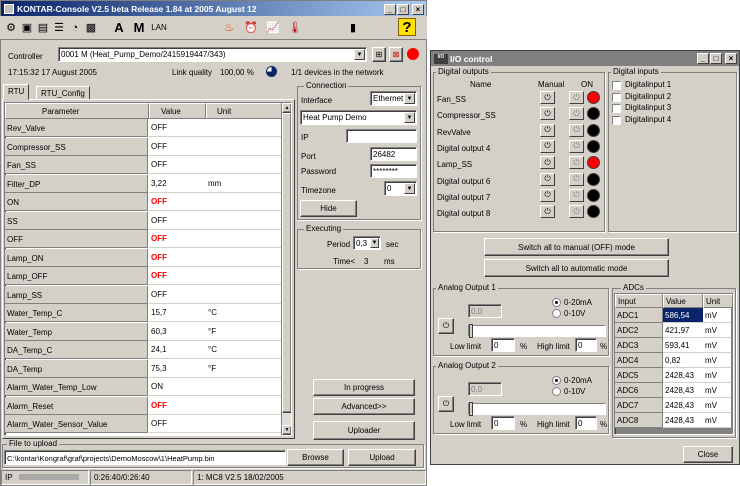  Describe the element at coordinates (244, 111) in the screenshot. I see `grid-header-unit: Unit` at that location.